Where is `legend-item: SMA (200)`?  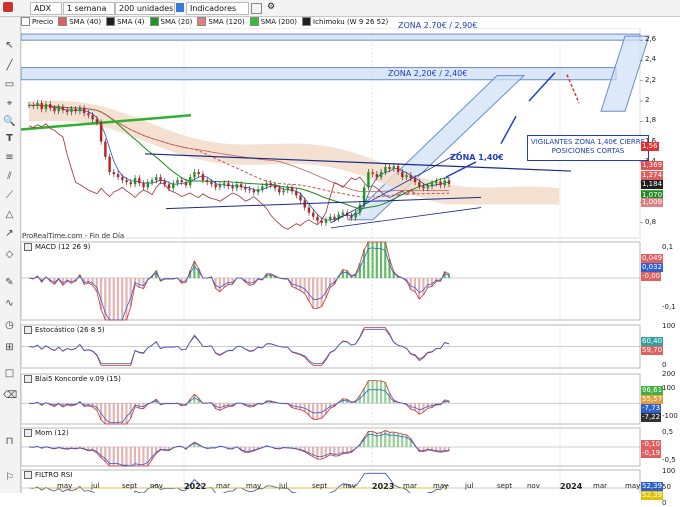
legend-item: SMA (200) is located at coordinates (273, 21).